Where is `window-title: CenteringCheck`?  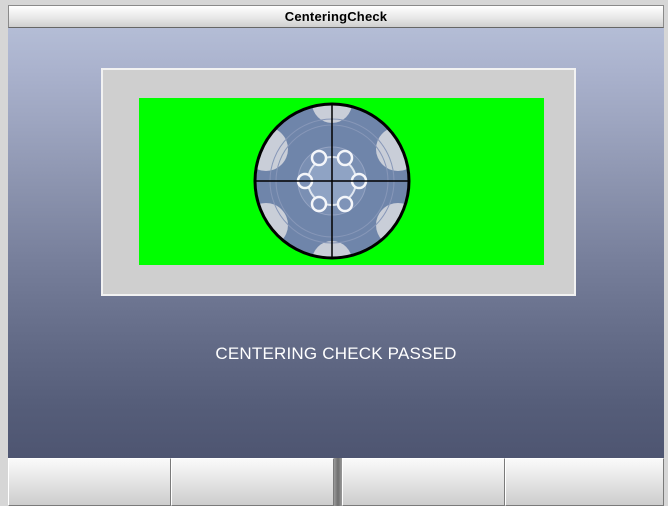
window-title: CenteringCheck is located at coordinates (336, 16).